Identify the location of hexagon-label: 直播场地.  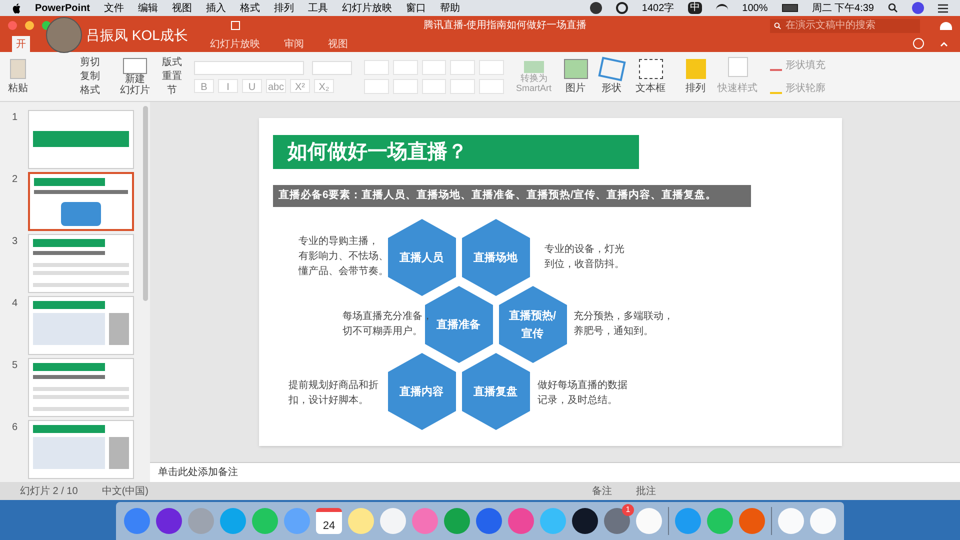
(496, 258).